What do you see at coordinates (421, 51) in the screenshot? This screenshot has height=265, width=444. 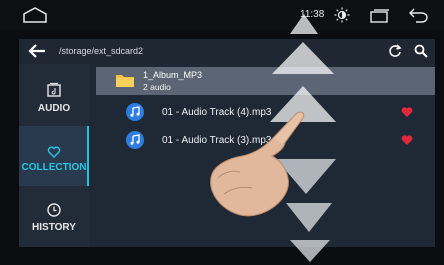 I see `search-icon` at bounding box center [421, 51].